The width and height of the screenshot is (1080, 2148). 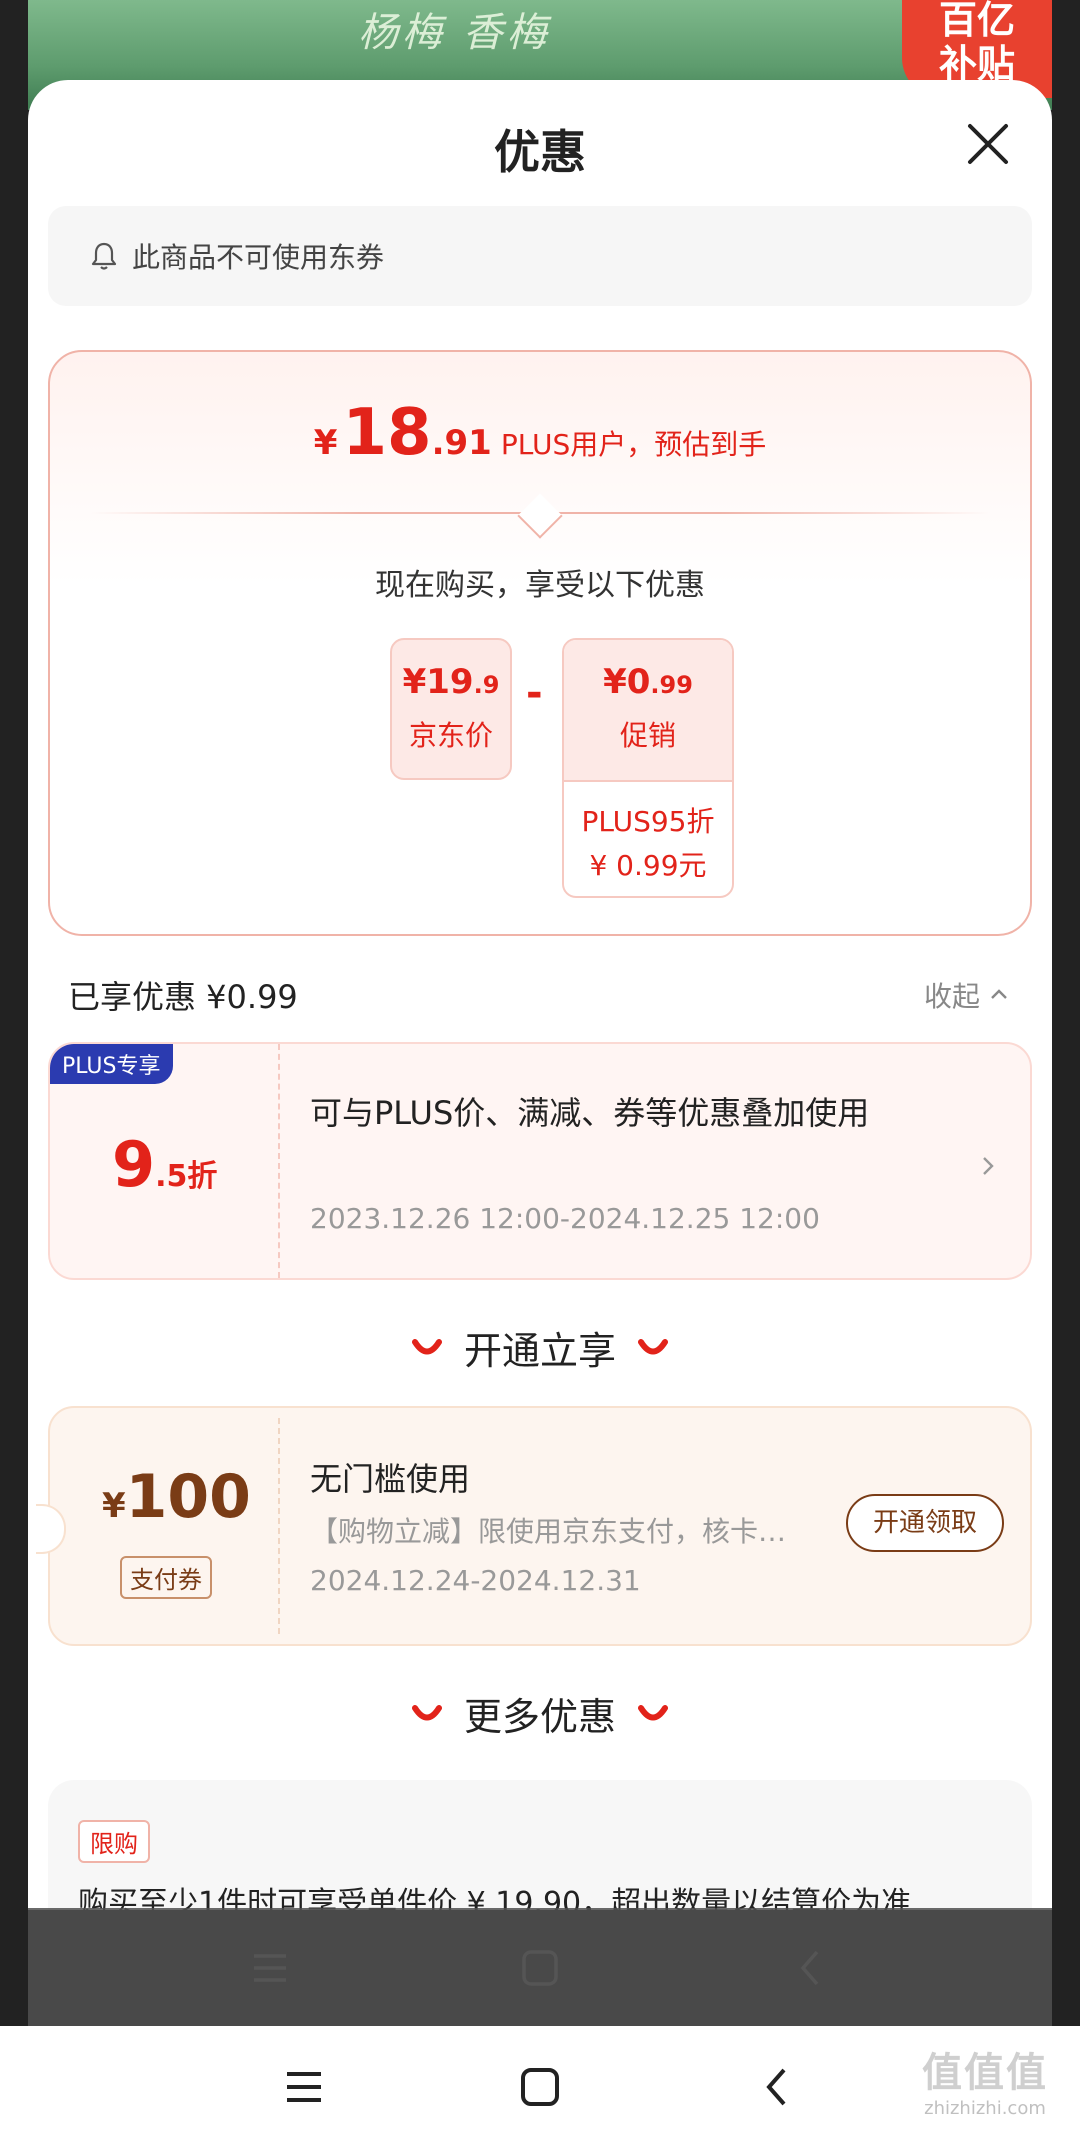 What do you see at coordinates (258, 257) in the screenshot?
I see `coupon-notice-text: 此商品不可使用东券` at bounding box center [258, 257].